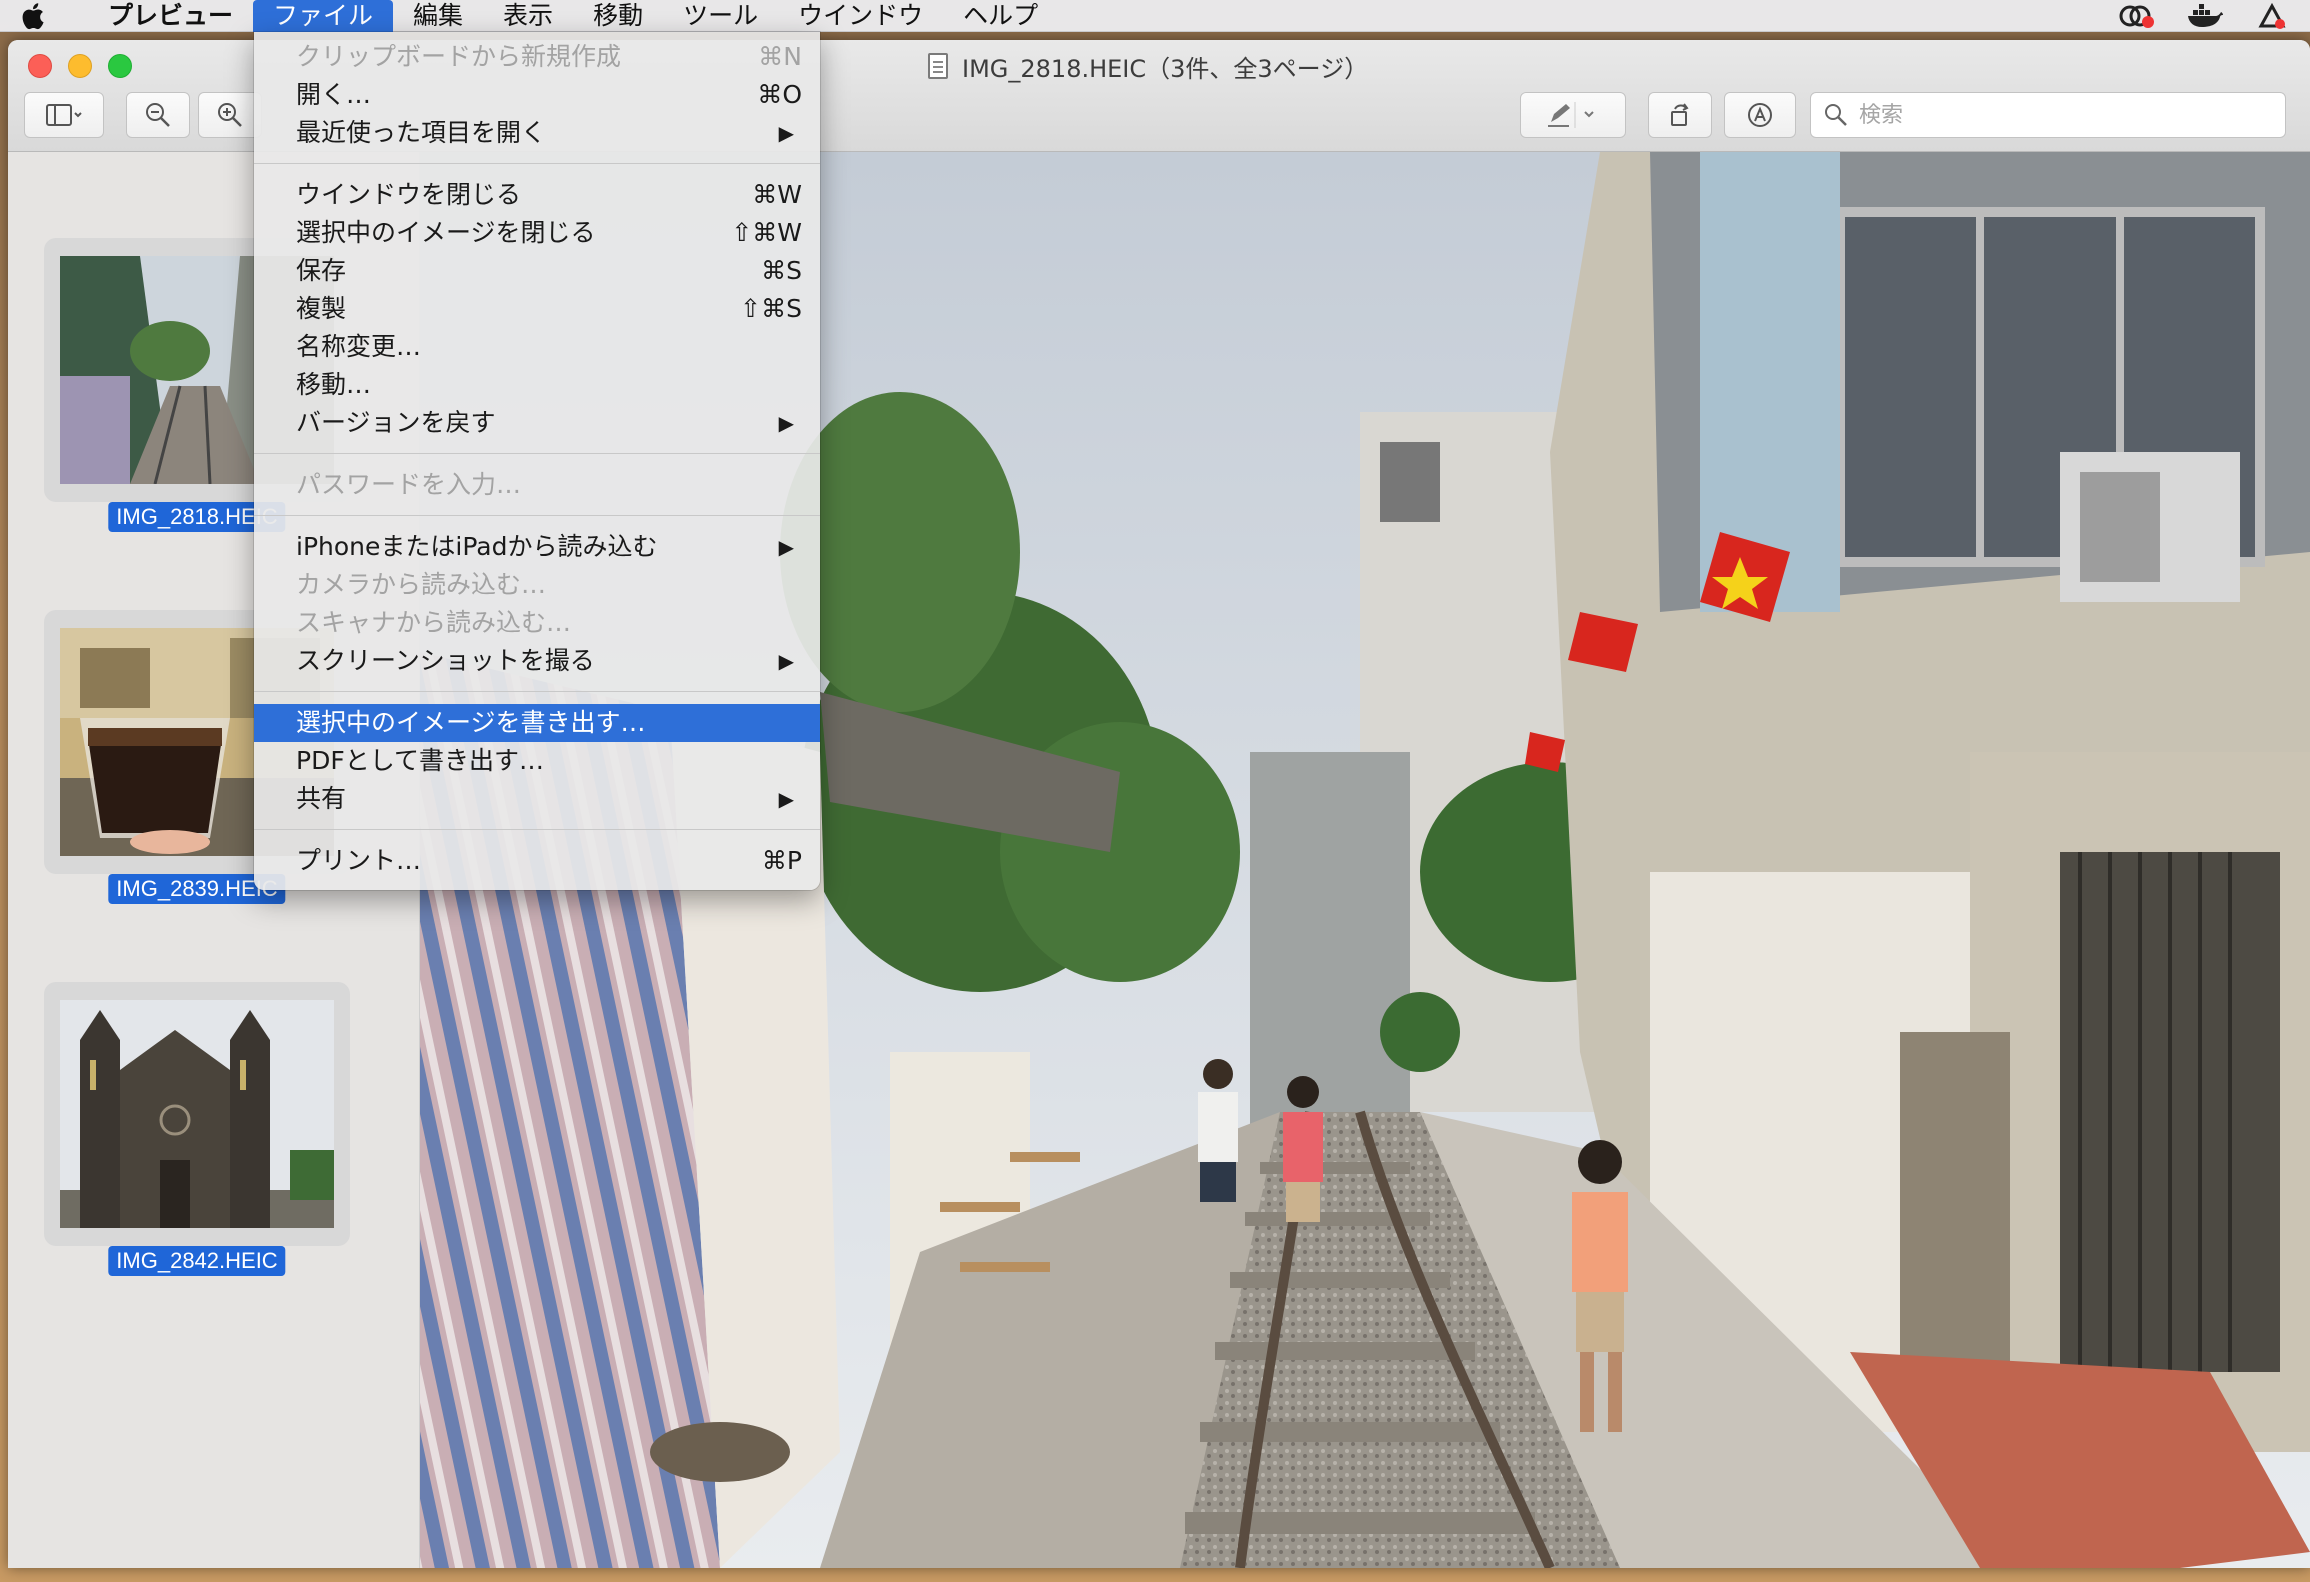 The image size is (2310, 1582). I want to click on search-input, so click(2059, 115).